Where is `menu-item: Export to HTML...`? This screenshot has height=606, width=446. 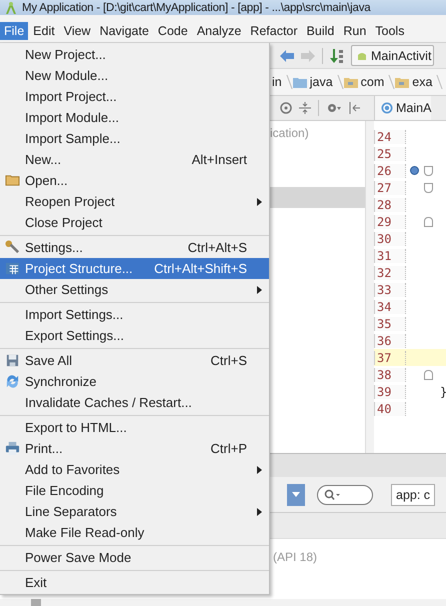 menu-item: Export to HTML... is located at coordinates (134, 427).